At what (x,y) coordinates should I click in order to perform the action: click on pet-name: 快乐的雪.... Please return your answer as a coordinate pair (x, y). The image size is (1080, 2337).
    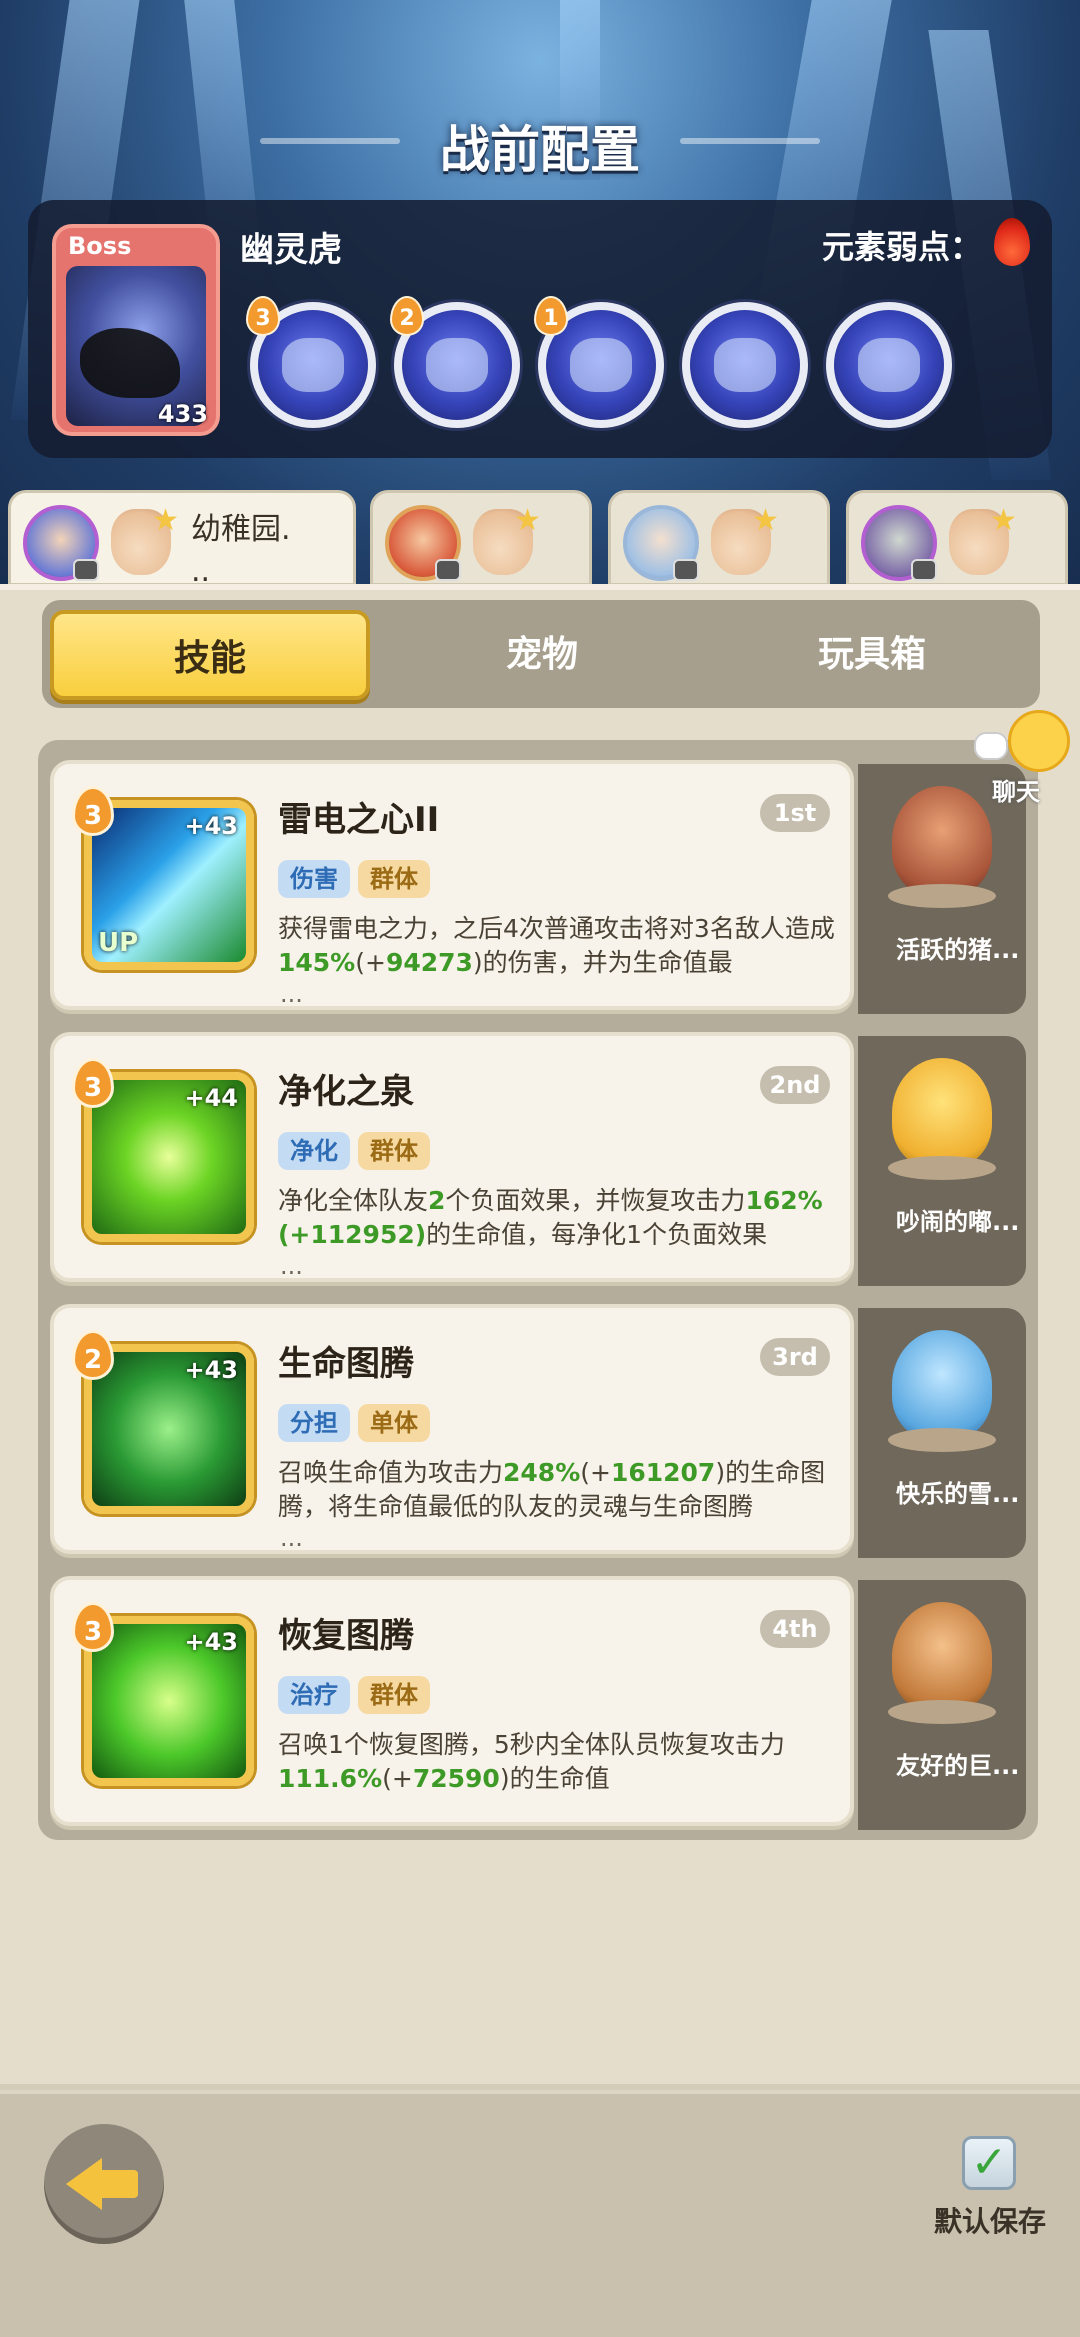
    Looking at the image, I should click on (958, 1494).